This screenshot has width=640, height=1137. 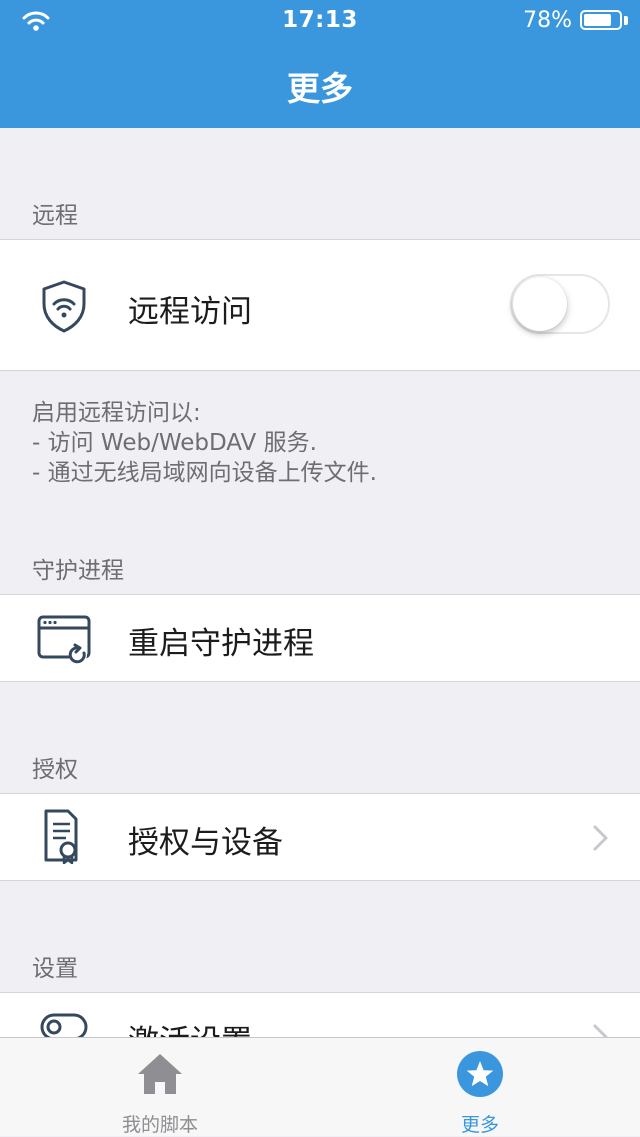 I want to click on restart-daemon-row: 重启守护进程, so click(x=320, y=638).